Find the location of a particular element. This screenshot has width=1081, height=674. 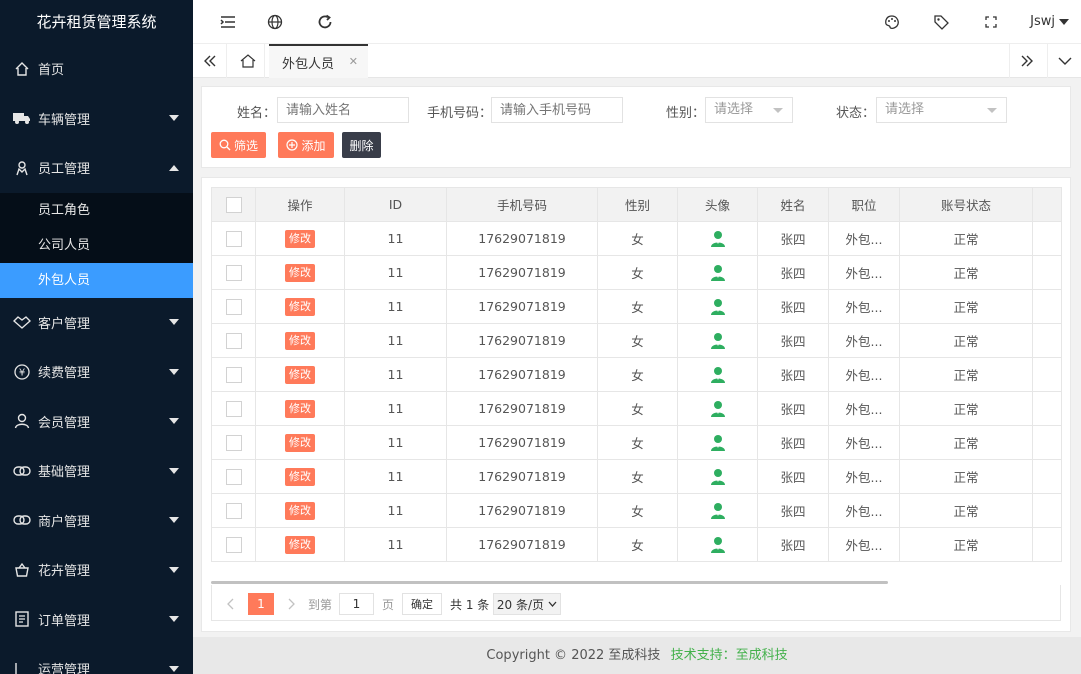

page-size-select: 20 条/页 is located at coordinates (527, 604).